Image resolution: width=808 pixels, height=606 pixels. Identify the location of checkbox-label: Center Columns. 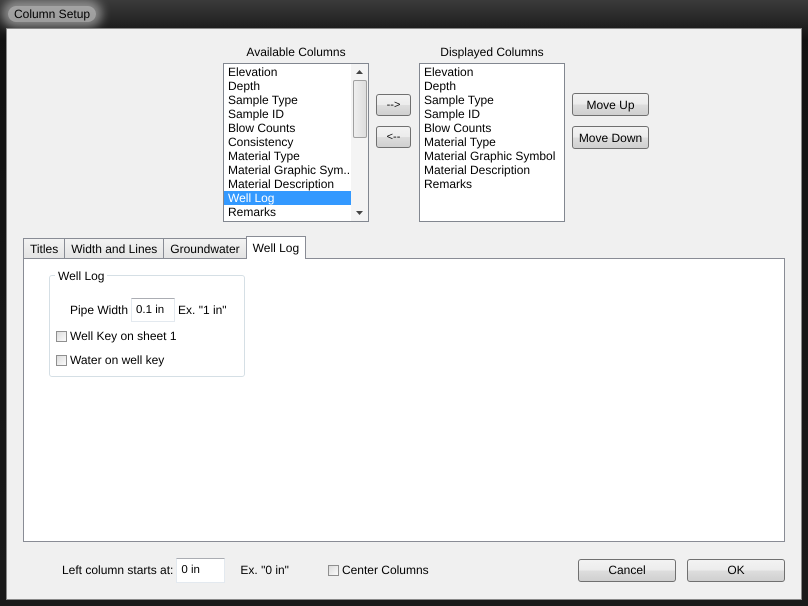
(385, 570).